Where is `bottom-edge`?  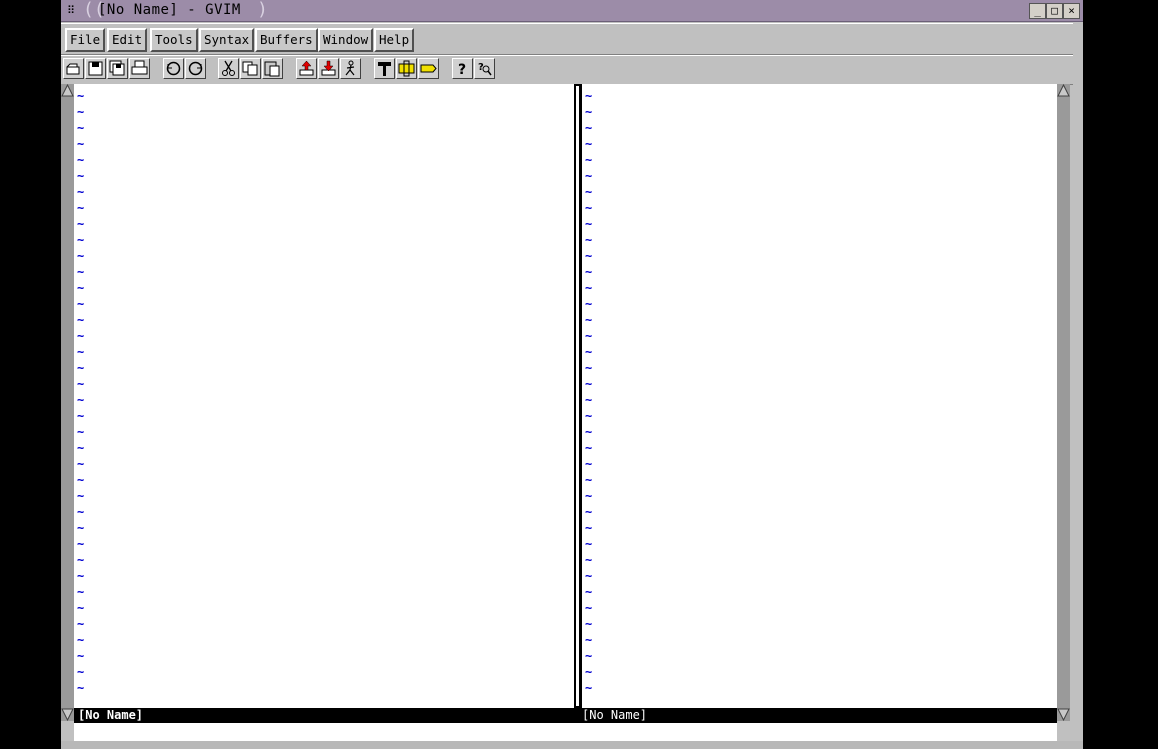 bottom-edge is located at coordinates (572, 745).